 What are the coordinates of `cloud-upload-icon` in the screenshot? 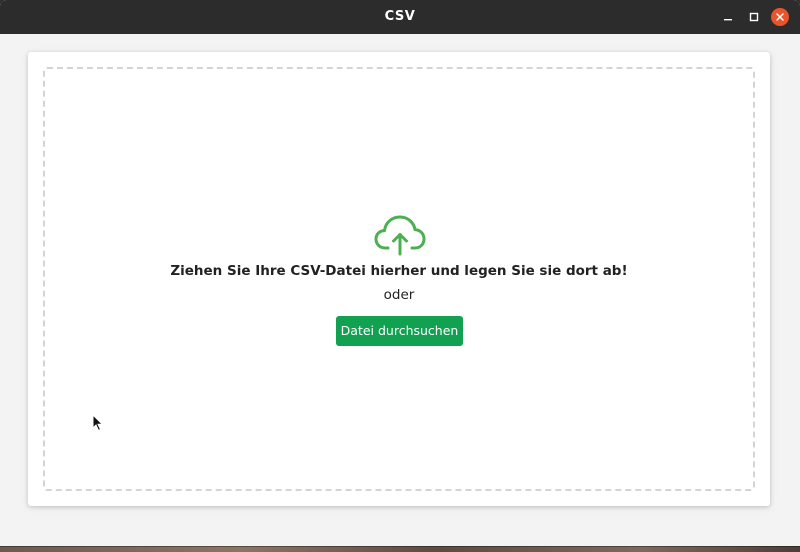 It's located at (400, 235).